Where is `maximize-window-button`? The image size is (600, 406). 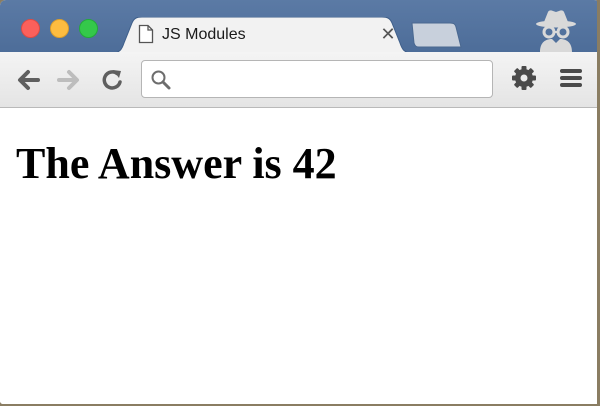
maximize-window-button is located at coordinates (88, 28).